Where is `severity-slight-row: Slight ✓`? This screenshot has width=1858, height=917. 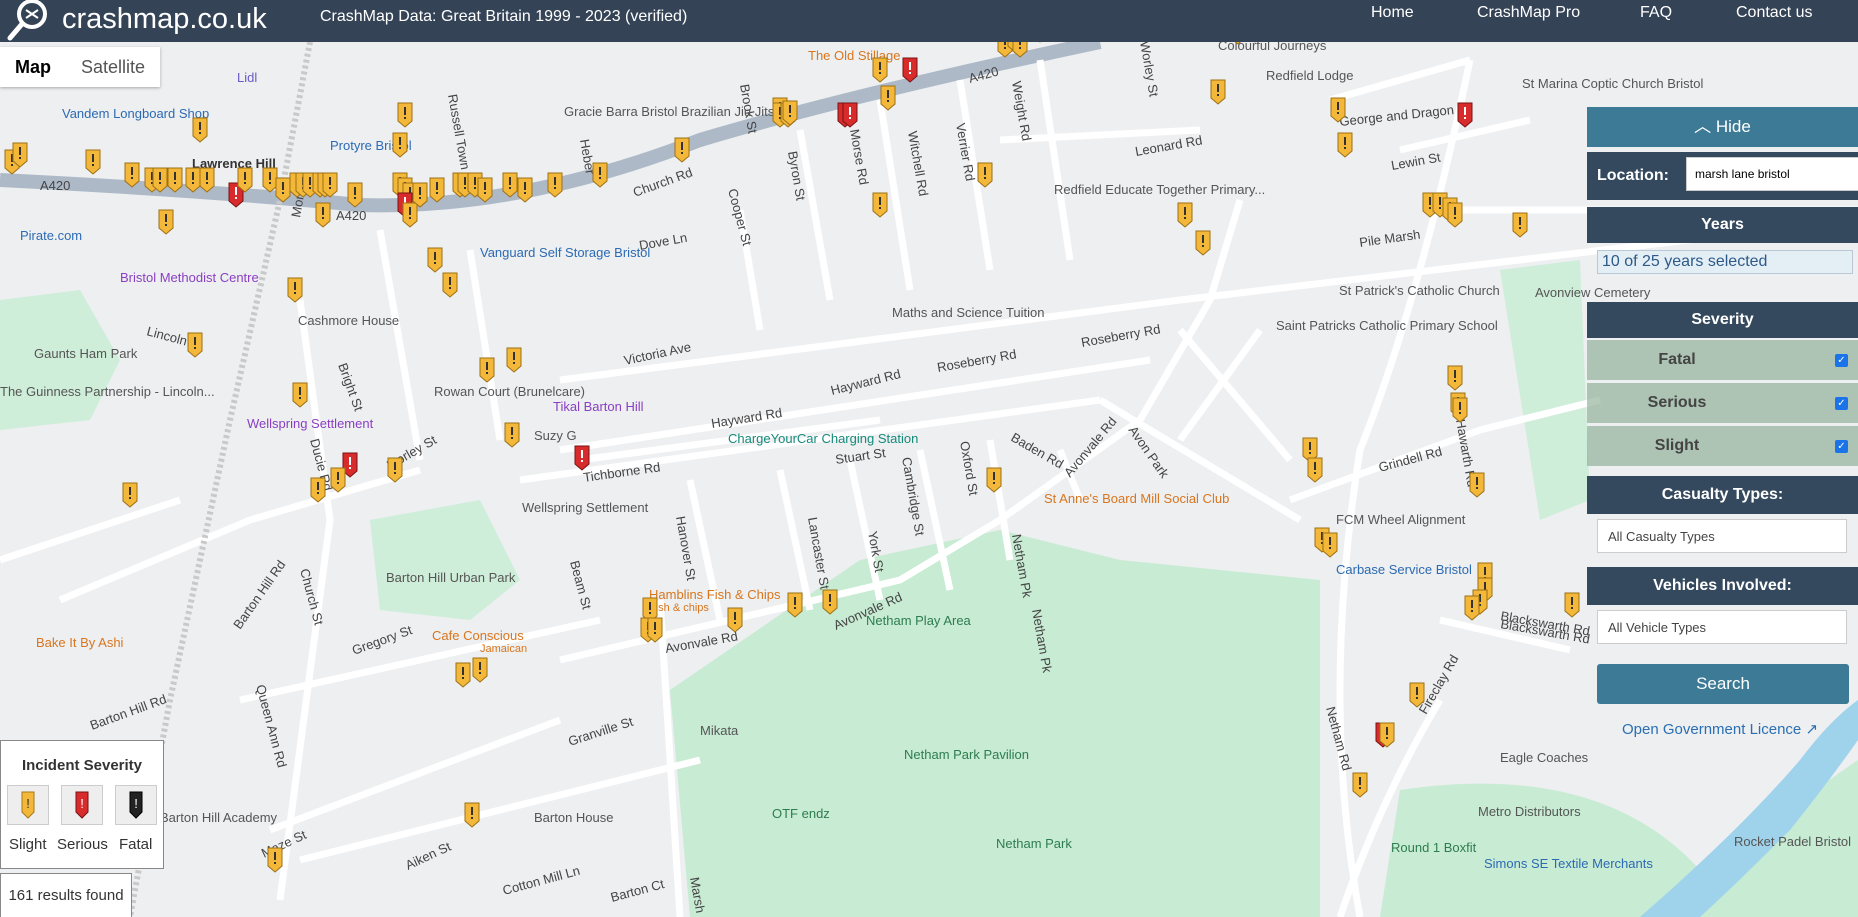 severity-slight-row: Slight ✓ is located at coordinates (1722, 446).